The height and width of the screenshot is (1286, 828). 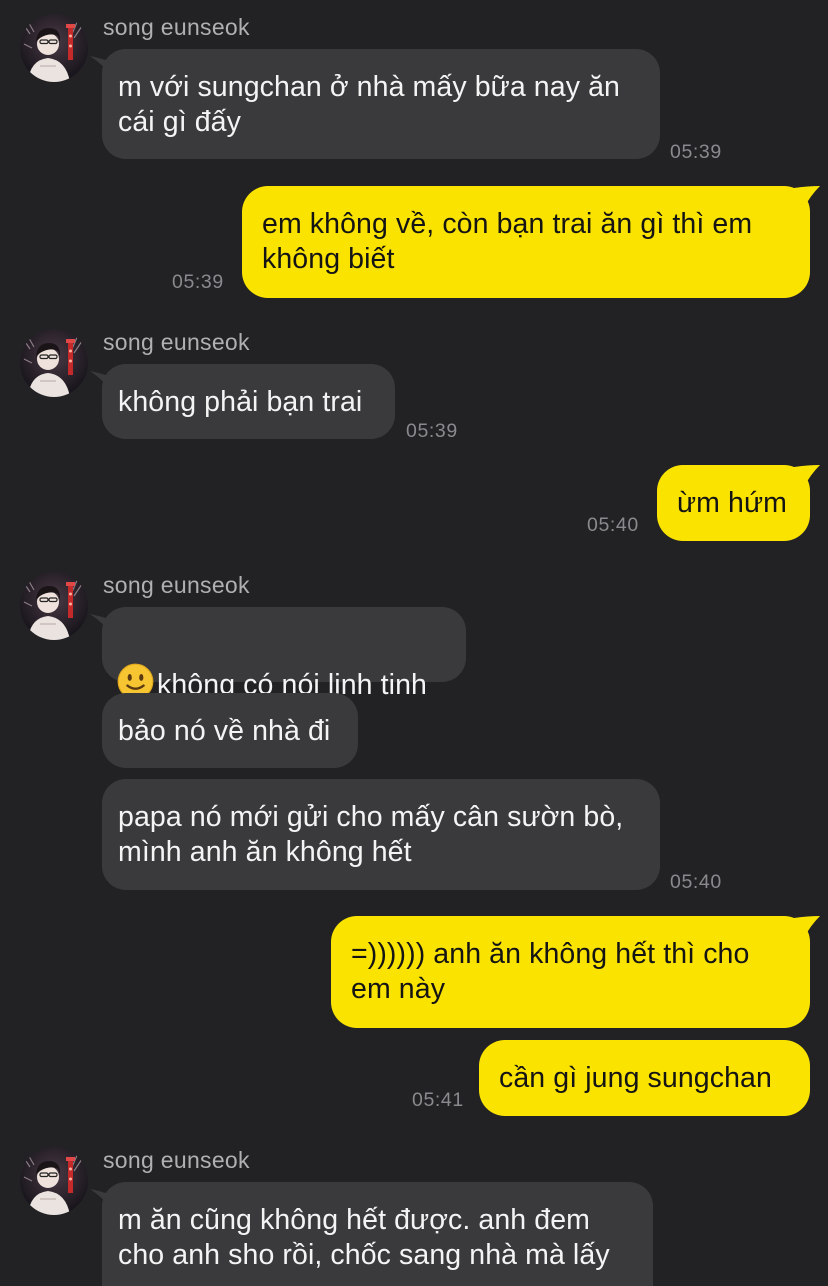 I want to click on outgoing-message: cần gì jung sungchan, so click(x=644, y=1078).